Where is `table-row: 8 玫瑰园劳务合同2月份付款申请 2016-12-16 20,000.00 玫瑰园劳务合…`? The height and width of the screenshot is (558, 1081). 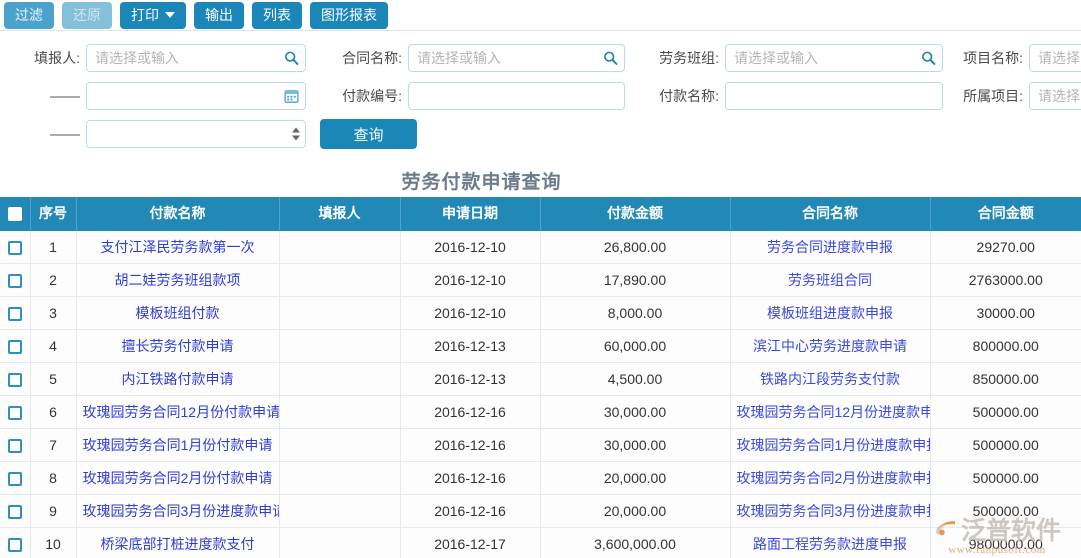
table-row: 8 玫瑰园劳务合同2月份付款申请 2016-12-16 20,000.00 玫瑰园劳务合… is located at coordinates (540, 478).